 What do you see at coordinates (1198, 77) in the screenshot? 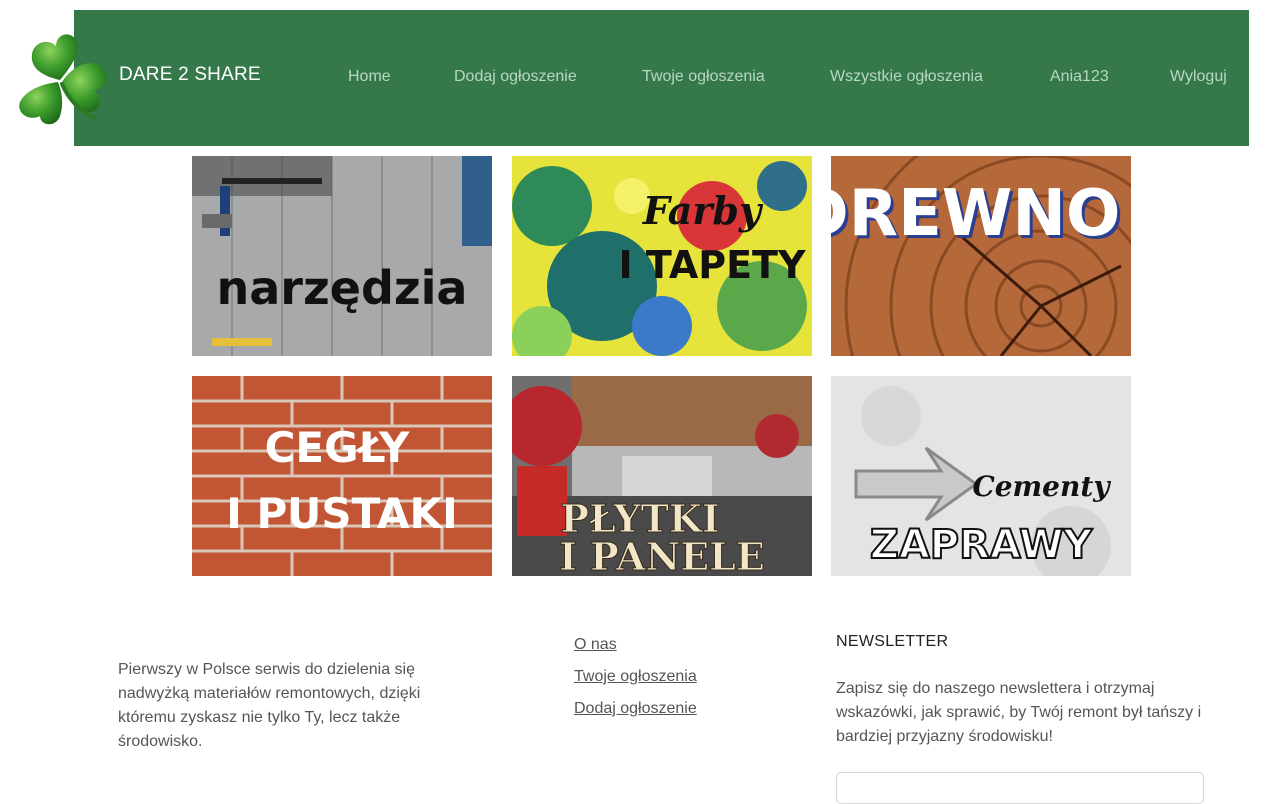
I see `nav-logout: Wyloguj` at bounding box center [1198, 77].